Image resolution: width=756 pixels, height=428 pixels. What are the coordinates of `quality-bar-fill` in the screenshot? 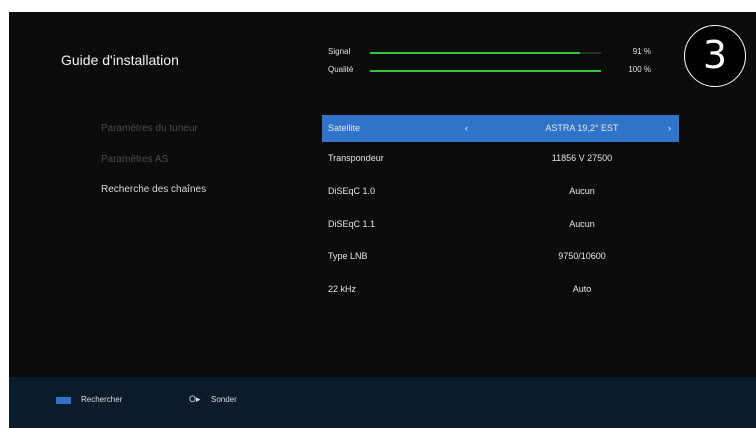 It's located at (485, 71).